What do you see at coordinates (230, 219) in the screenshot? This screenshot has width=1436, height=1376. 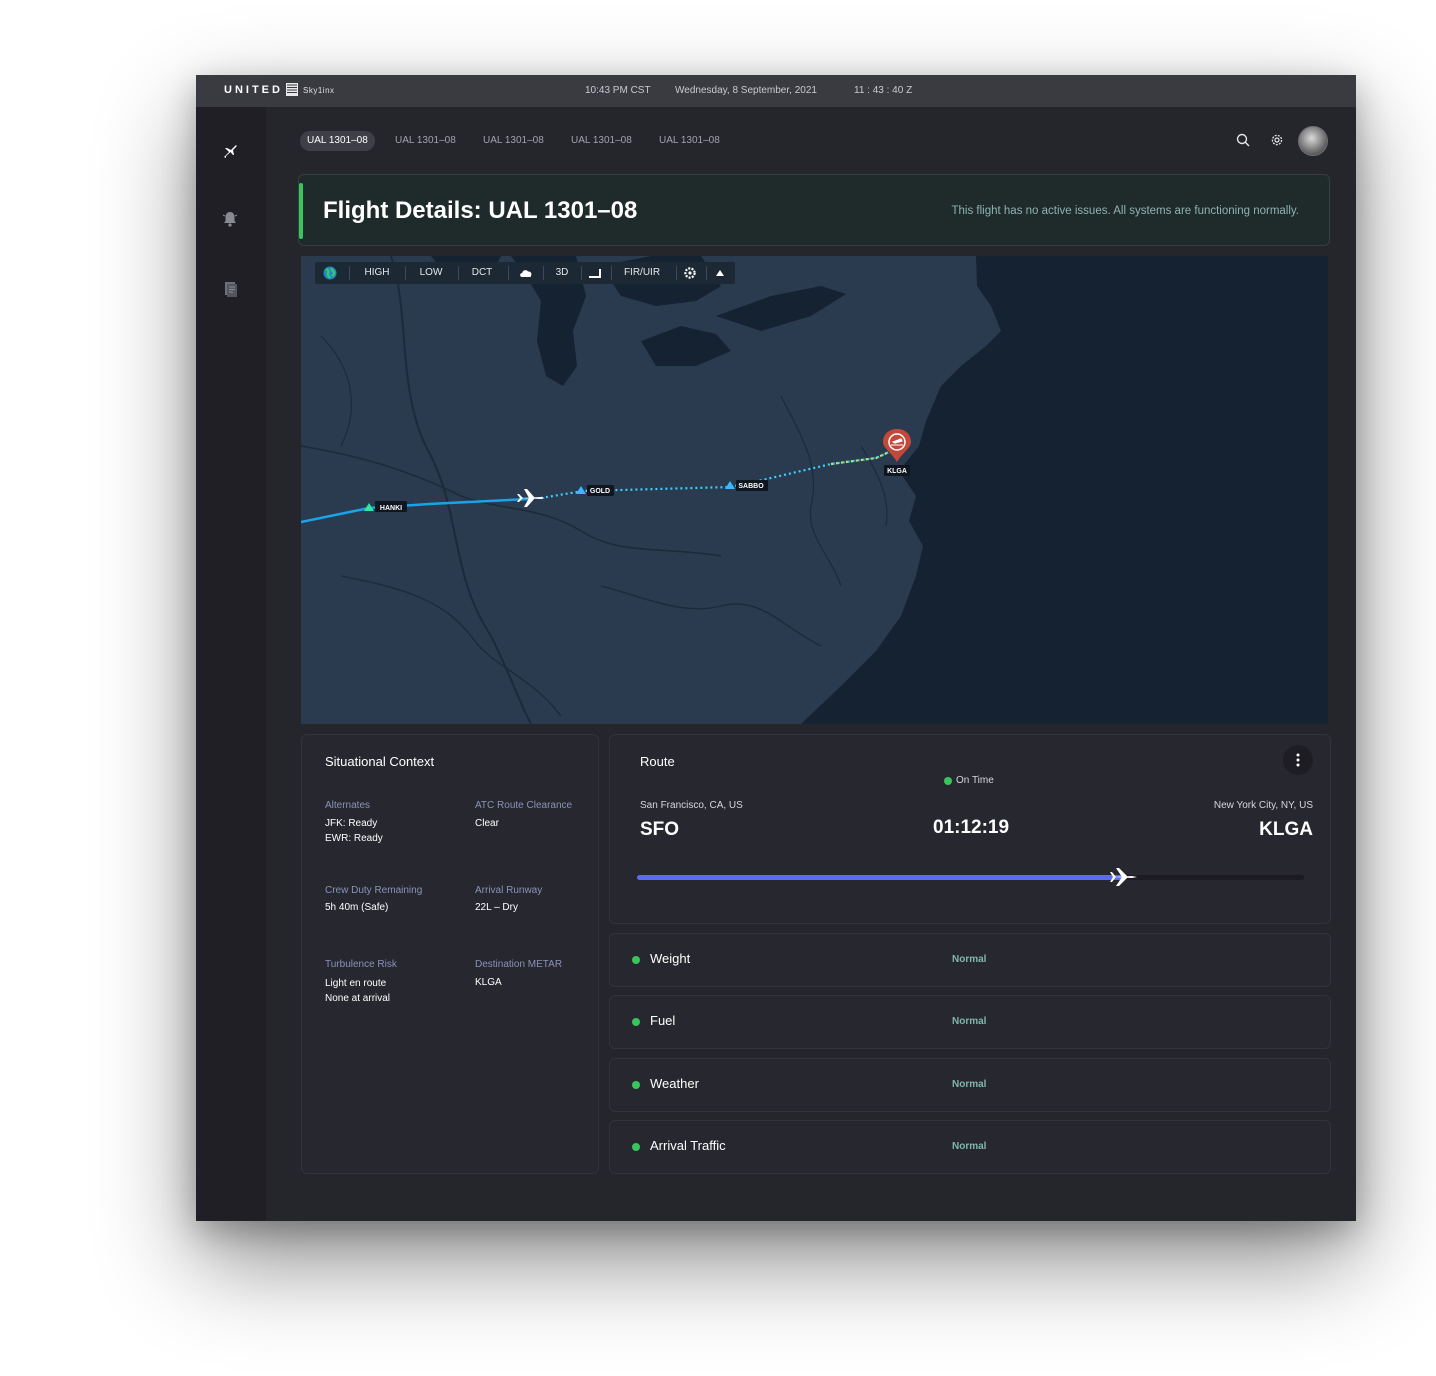 I see `bell-icon` at bounding box center [230, 219].